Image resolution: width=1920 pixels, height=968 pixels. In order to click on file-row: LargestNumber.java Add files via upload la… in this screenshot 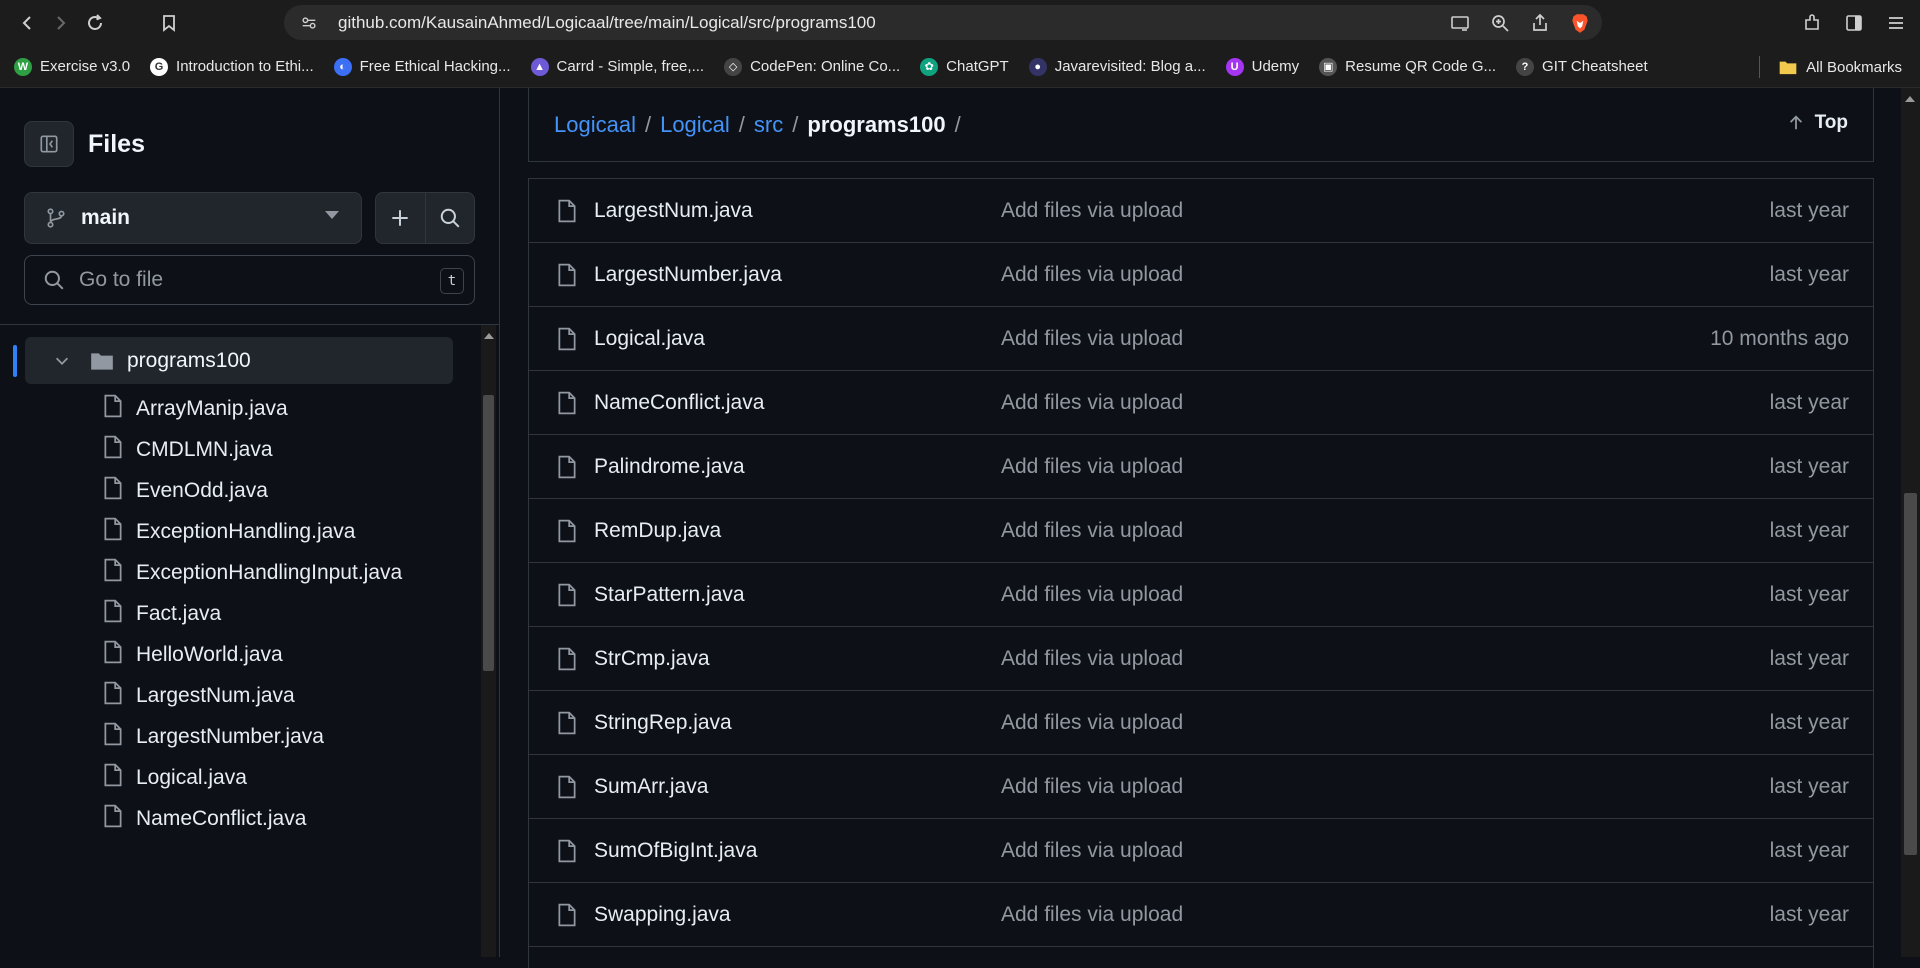, I will do `click(1201, 275)`.